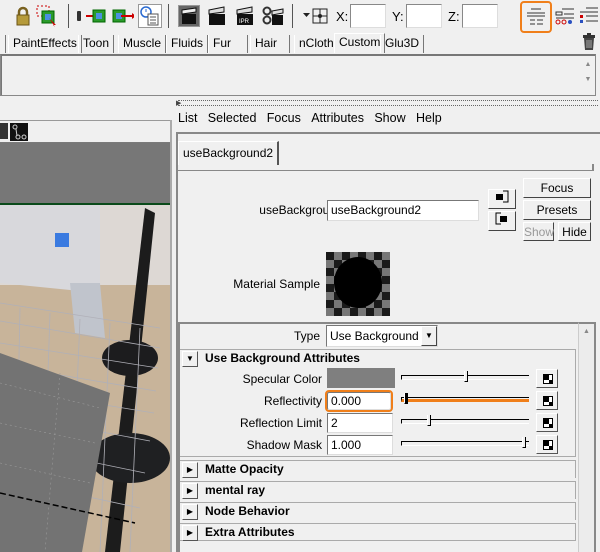  What do you see at coordinates (360, 423) in the screenshot?
I see `reflection-limit-field: 2` at bounding box center [360, 423].